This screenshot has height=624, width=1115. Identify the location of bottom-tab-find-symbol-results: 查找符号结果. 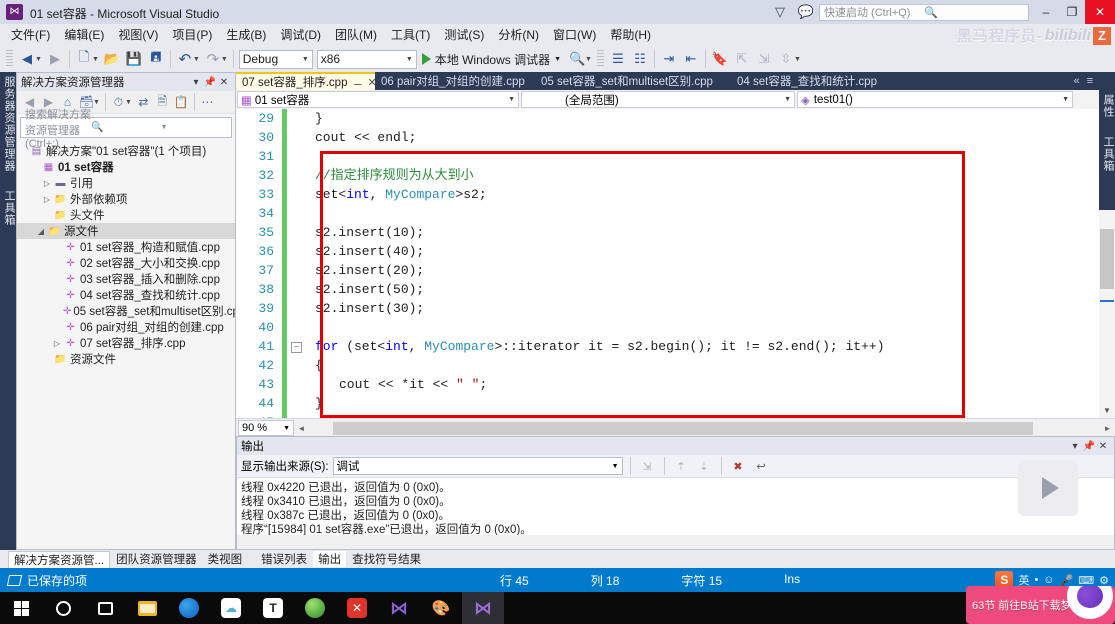
(386, 559).